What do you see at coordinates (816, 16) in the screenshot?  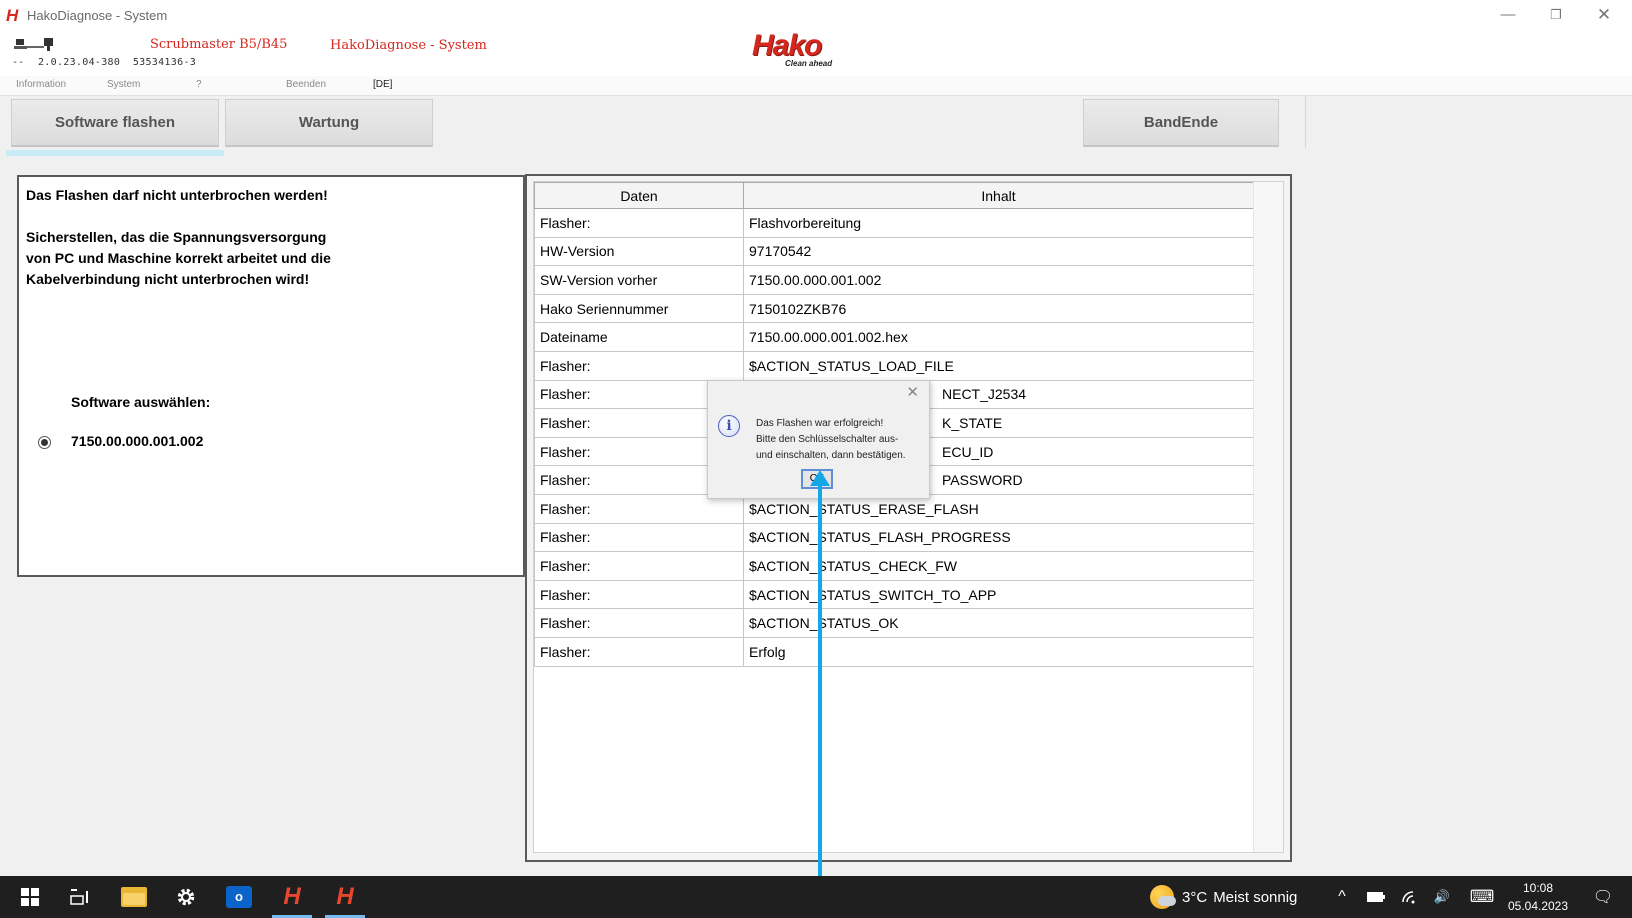 I see `title-bar: H HakoDiagnose - System — ❐ ✕` at bounding box center [816, 16].